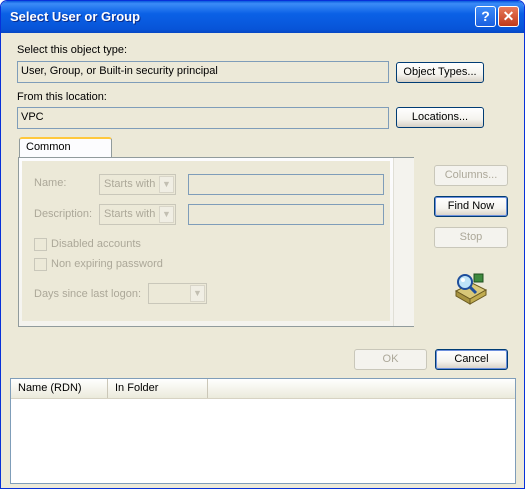 The width and height of the screenshot is (525, 489). Describe the element at coordinates (63, 214) in the screenshot. I see `description-label: Description:` at that location.